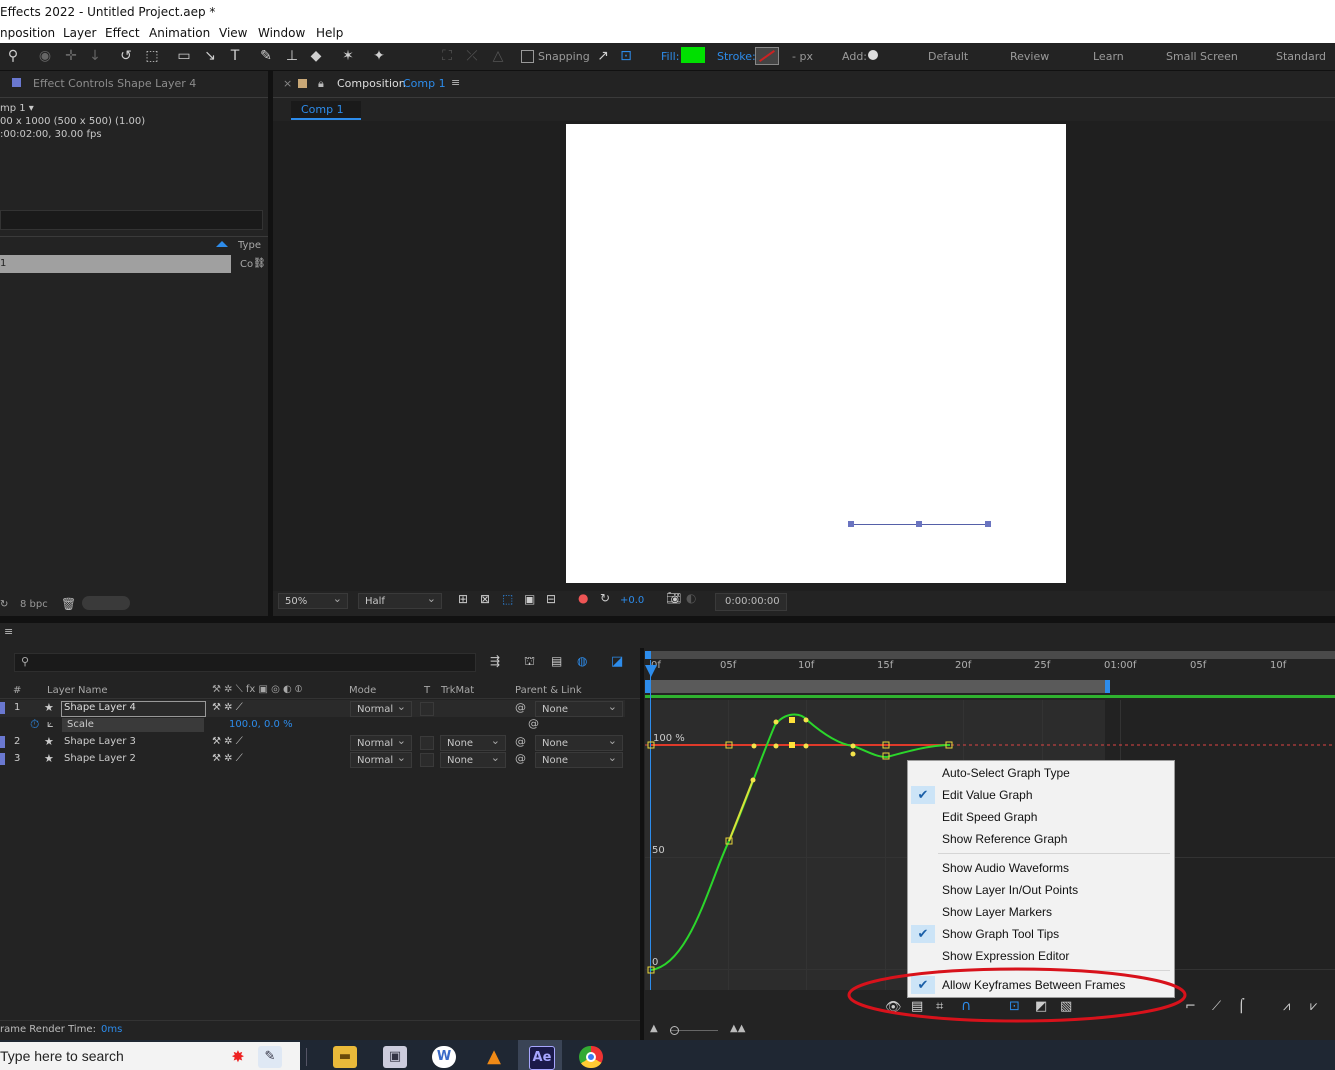  I want to click on menu-item-label: Show Graph Tool Tips, so click(1001, 934).